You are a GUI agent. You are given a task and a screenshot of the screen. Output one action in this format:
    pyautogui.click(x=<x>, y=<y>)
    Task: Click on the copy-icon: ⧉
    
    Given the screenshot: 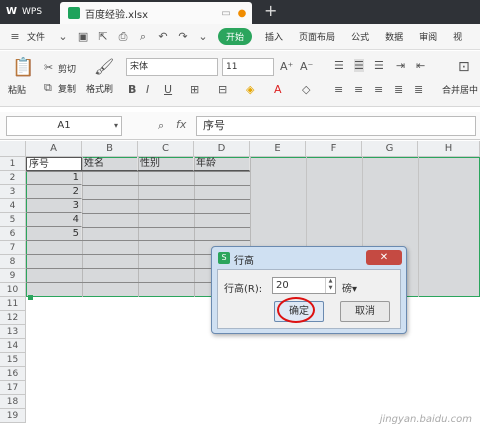 What is the action you would take?
    pyautogui.click(x=48, y=88)
    